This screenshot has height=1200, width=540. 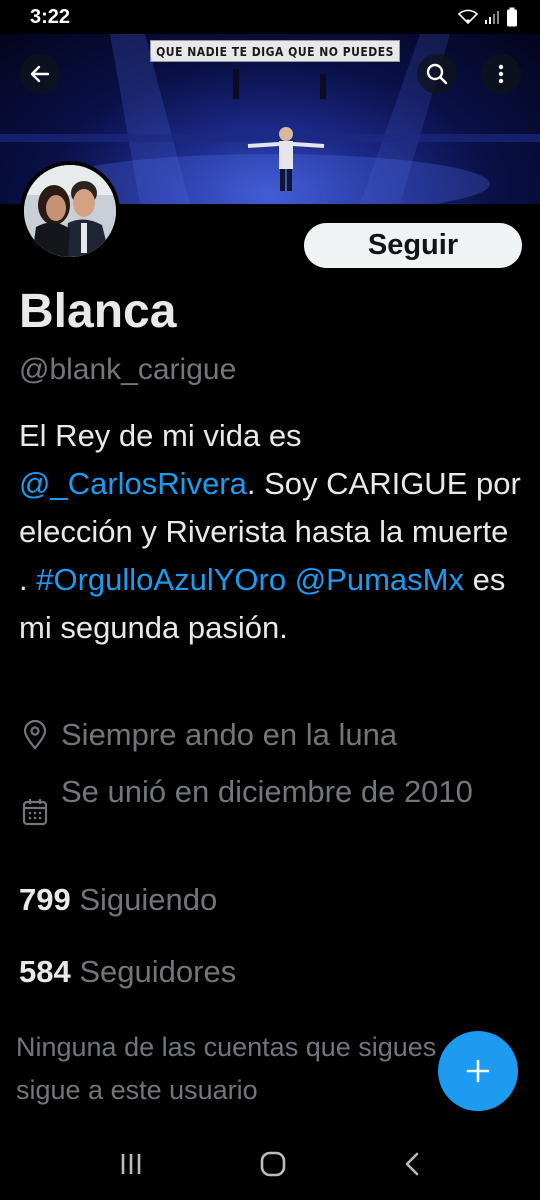 I want to click on avatar-photo, so click(x=70, y=211).